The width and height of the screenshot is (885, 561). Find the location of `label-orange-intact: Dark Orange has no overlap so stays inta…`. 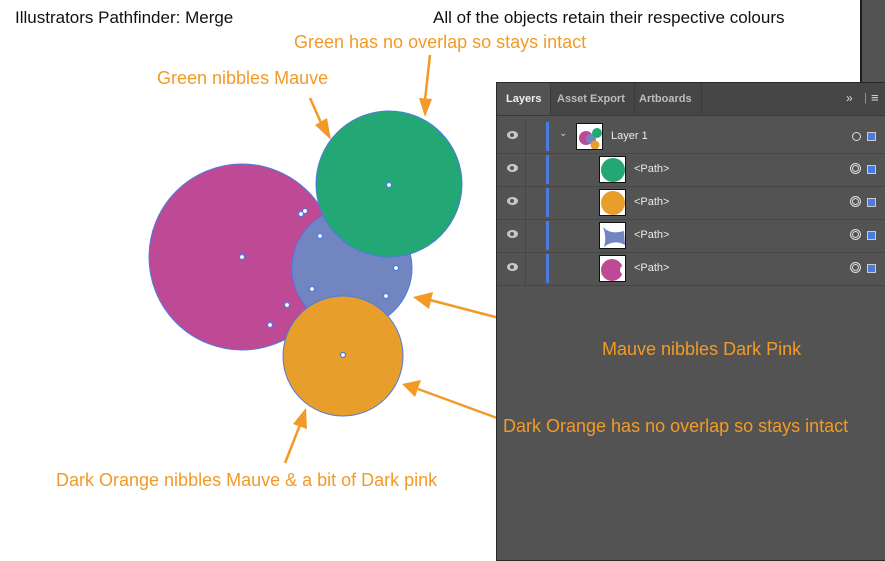

label-orange-intact: Dark Orange has no overlap so stays inta… is located at coordinates (676, 426).